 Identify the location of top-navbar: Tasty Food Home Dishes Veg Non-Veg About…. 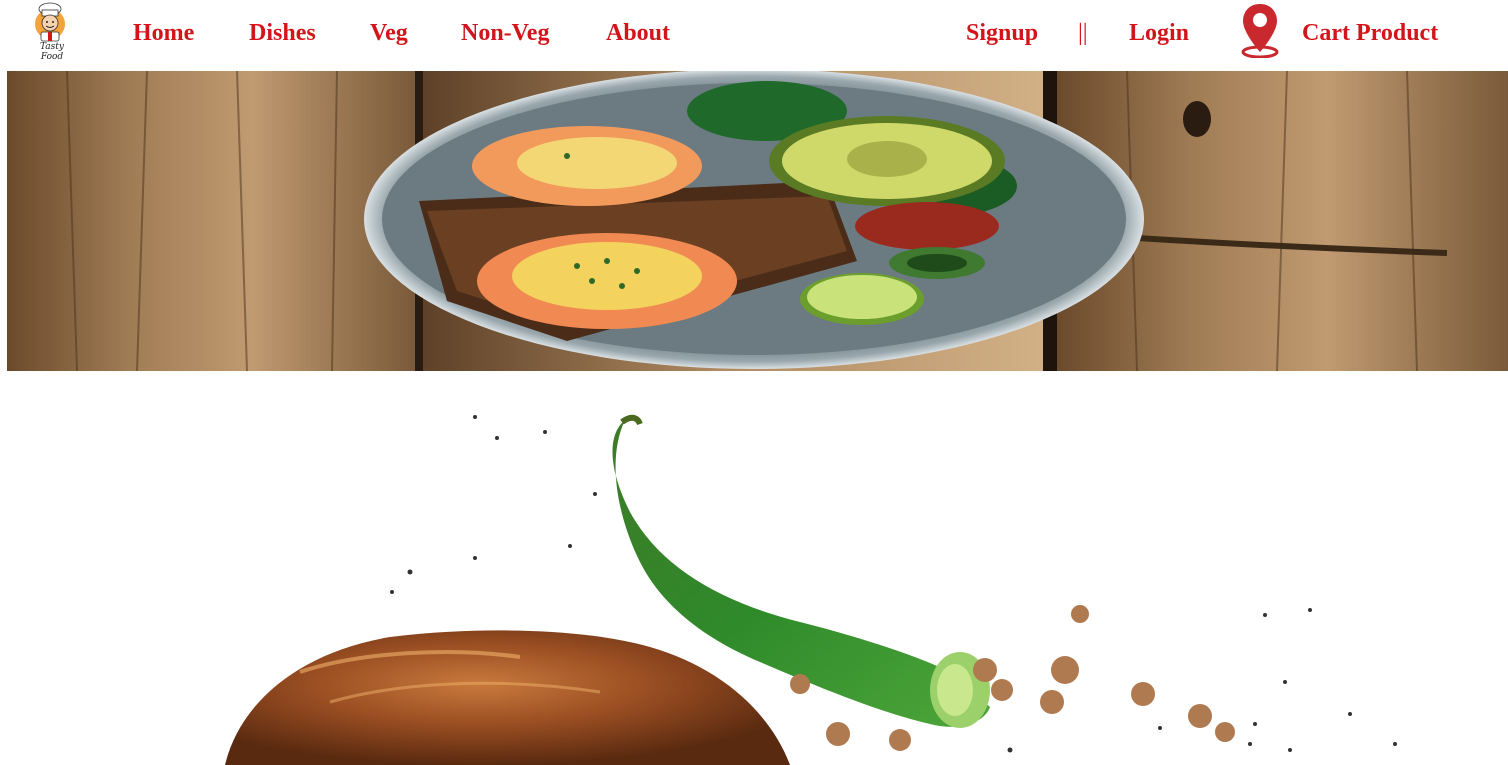
(754, 35).